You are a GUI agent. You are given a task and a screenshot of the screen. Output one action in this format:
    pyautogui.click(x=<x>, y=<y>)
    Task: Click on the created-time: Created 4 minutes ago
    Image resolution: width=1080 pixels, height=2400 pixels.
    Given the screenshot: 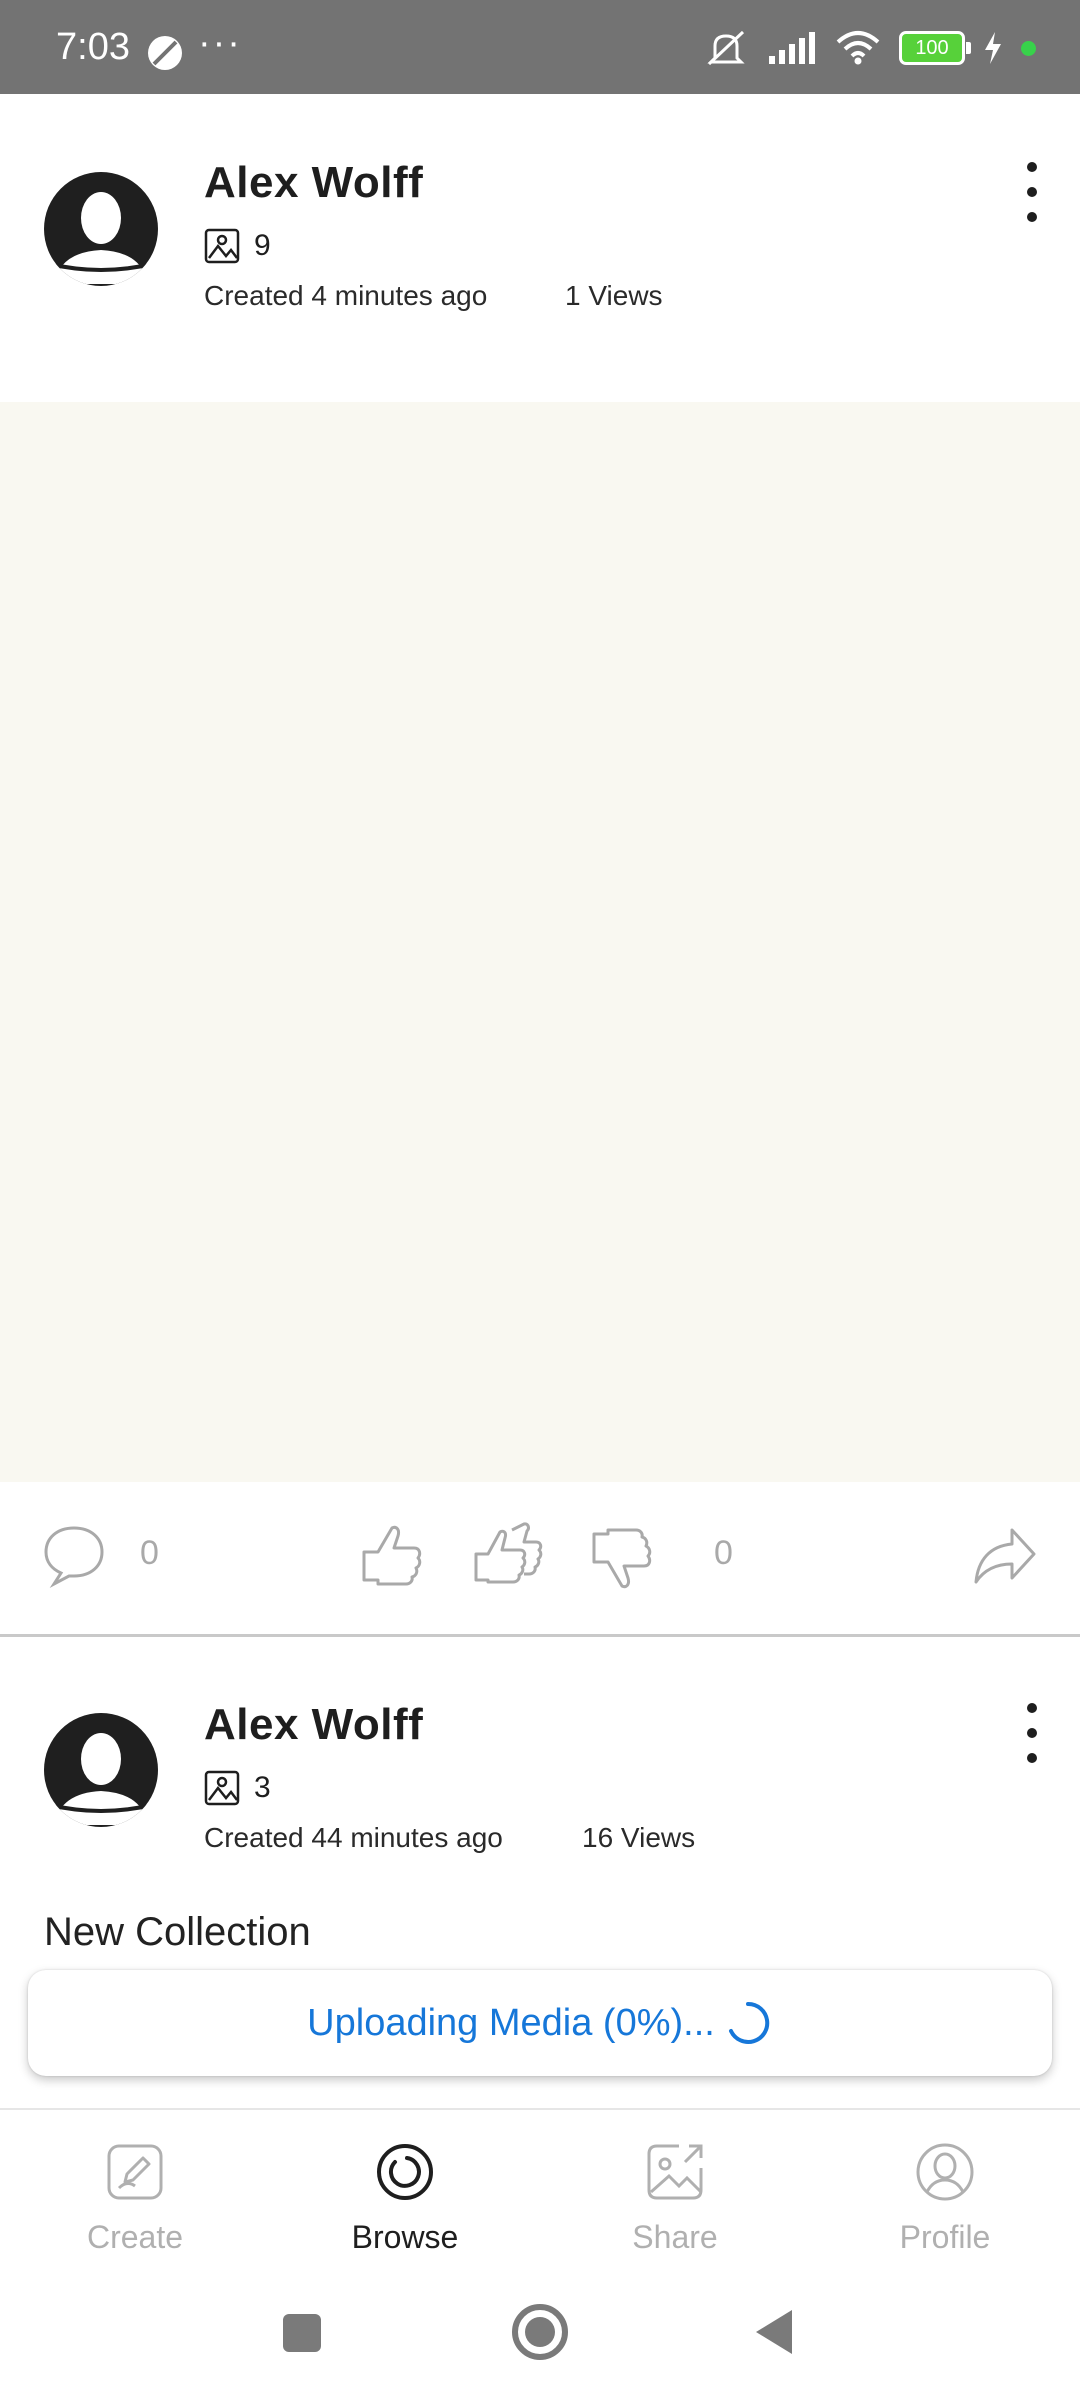 What is the action you would take?
    pyautogui.click(x=346, y=295)
    